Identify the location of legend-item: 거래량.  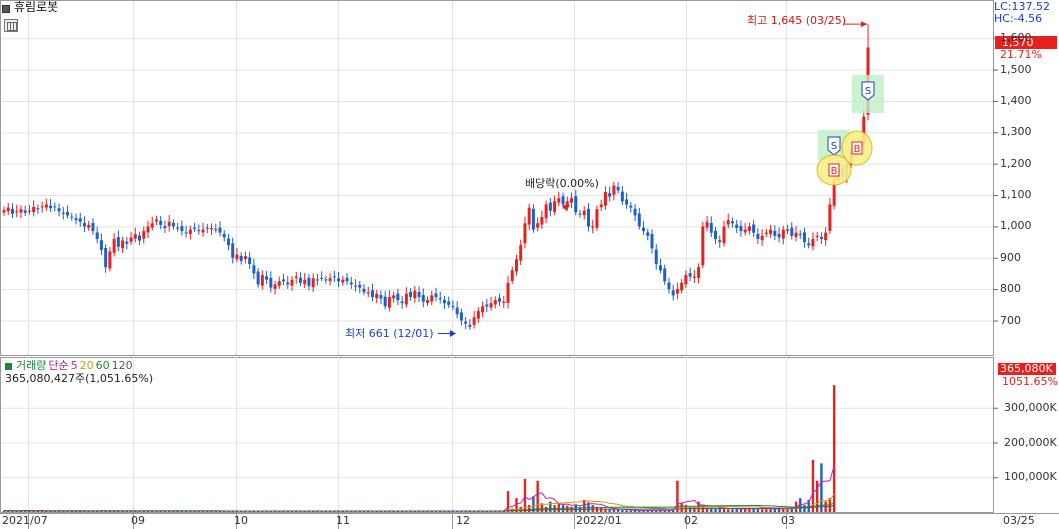
(31, 365).